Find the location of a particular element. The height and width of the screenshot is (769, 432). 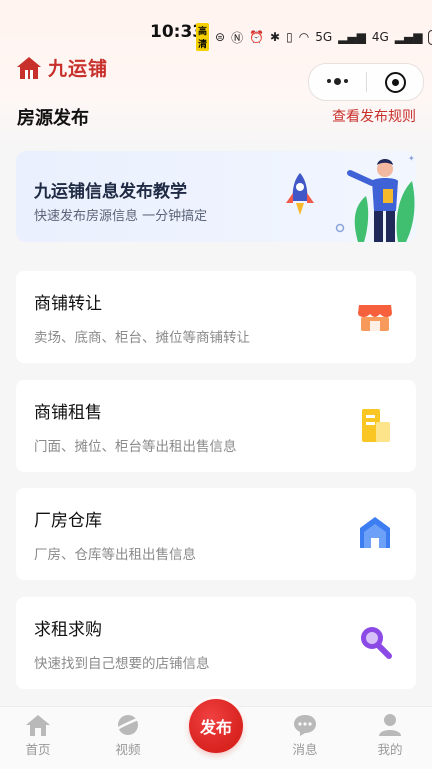

more-button is located at coordinates (337, 81).